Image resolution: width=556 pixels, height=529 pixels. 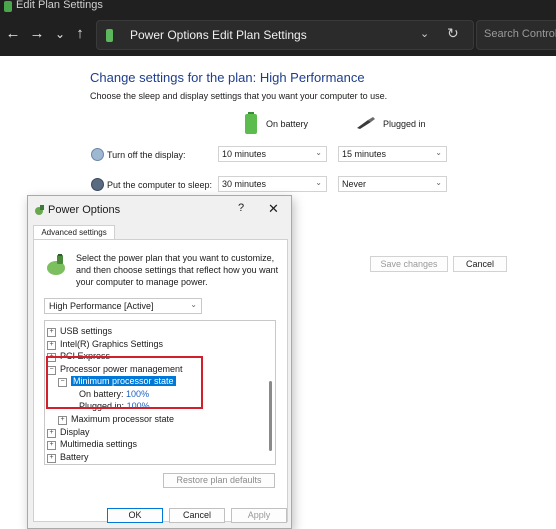 I want to click on dialog-title: Power Options, so click(x=84, y=210).